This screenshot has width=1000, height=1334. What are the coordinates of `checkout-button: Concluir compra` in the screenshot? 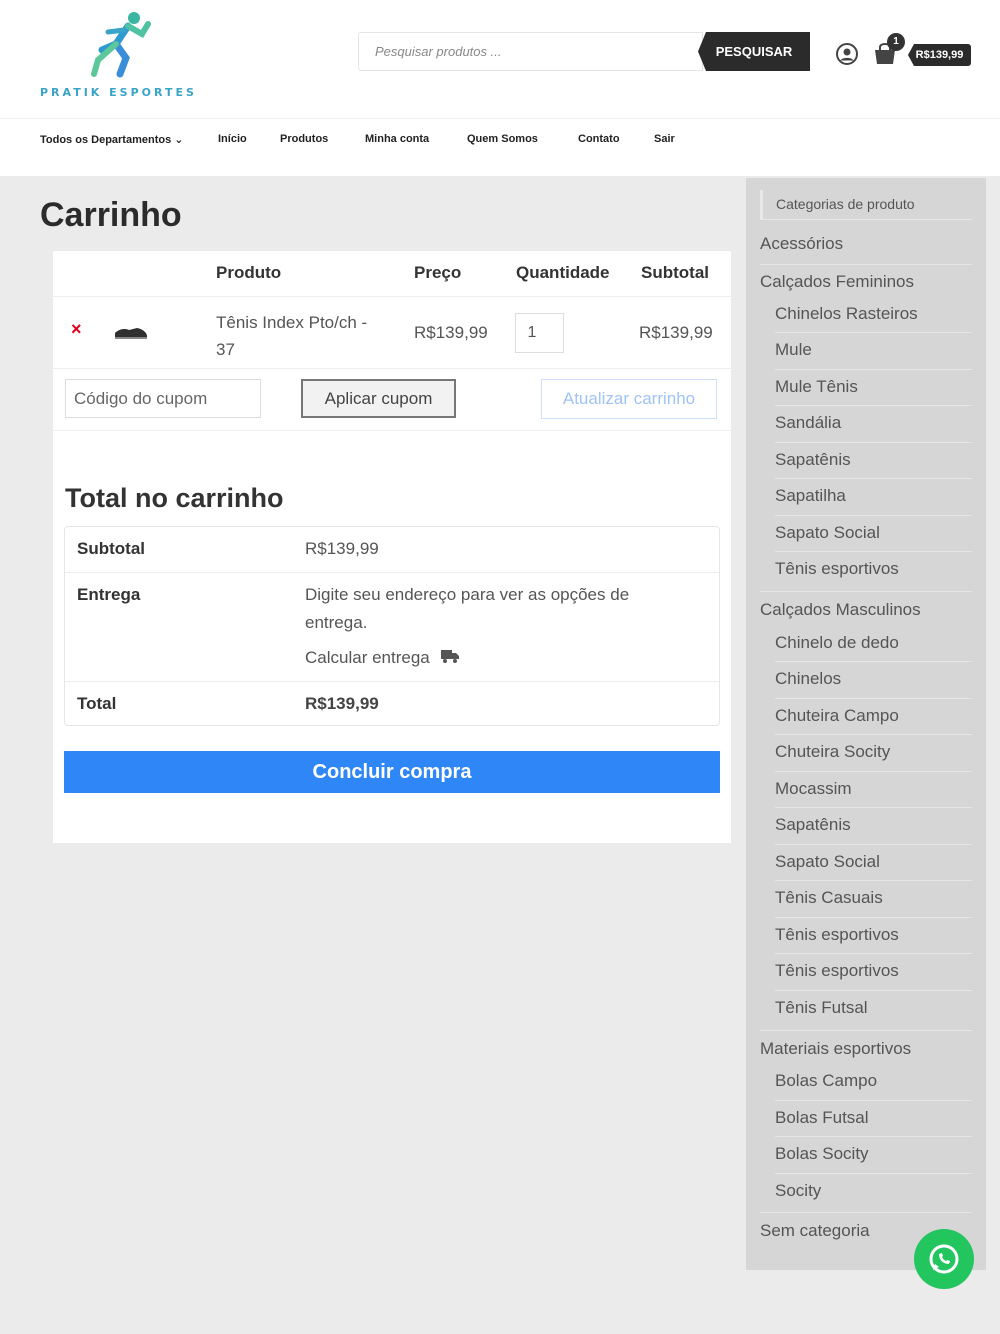 It's located at (392, 772).